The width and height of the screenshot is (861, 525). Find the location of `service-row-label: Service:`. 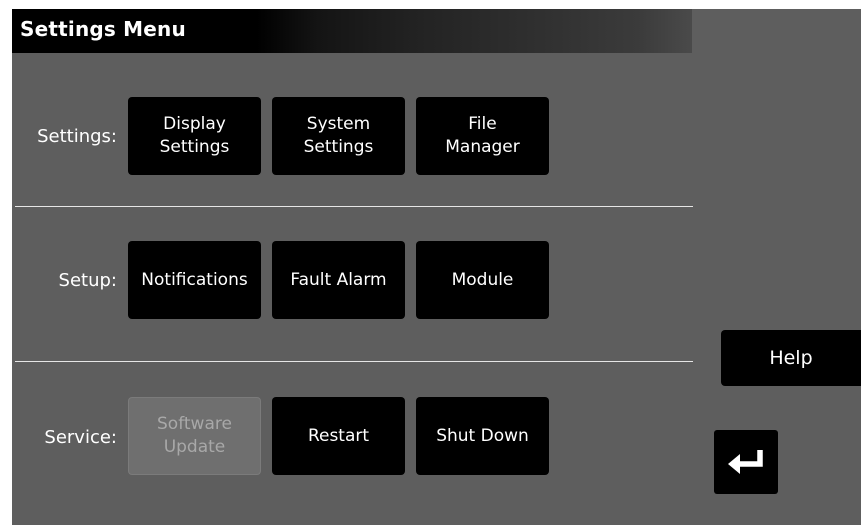

service-row-label: Service: is located at coordinates (80, 437).